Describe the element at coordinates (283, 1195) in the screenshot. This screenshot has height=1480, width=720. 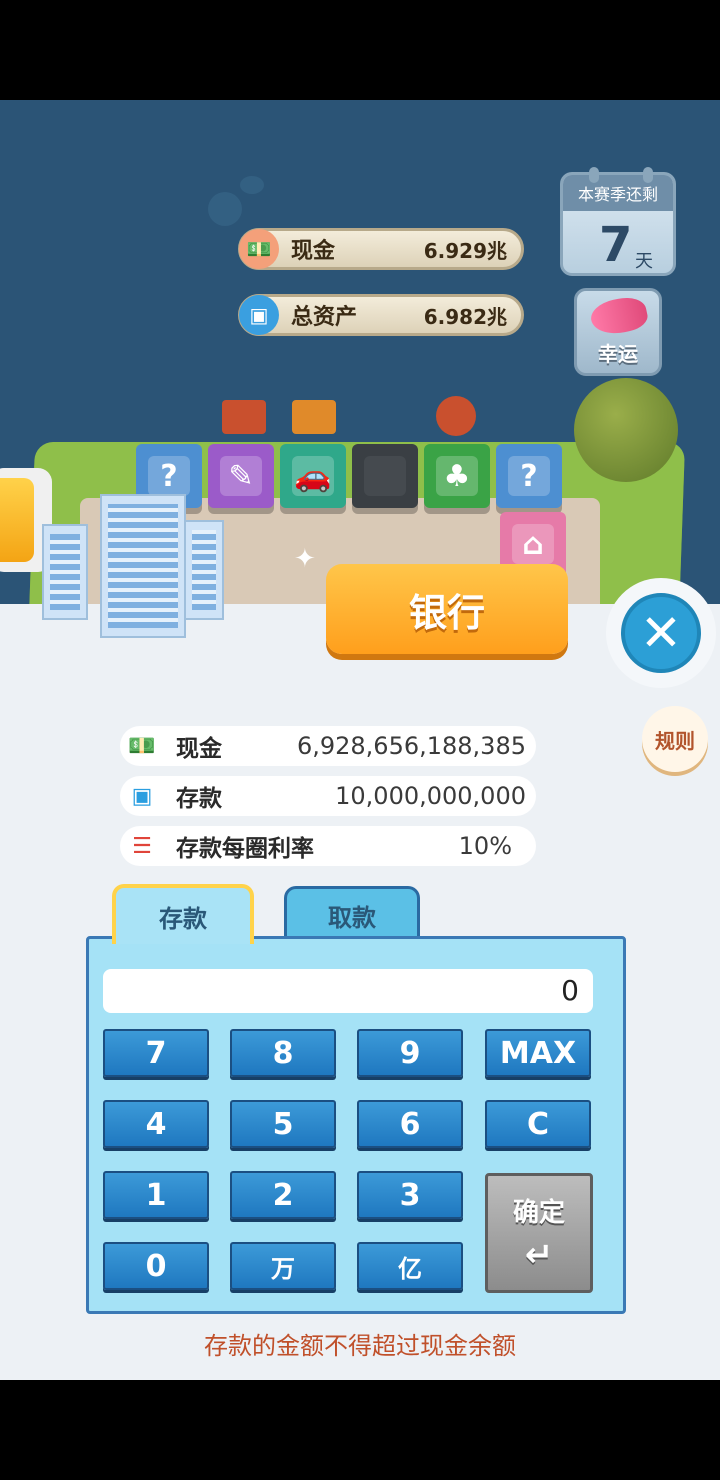
I see `key-2: 2` at that location.